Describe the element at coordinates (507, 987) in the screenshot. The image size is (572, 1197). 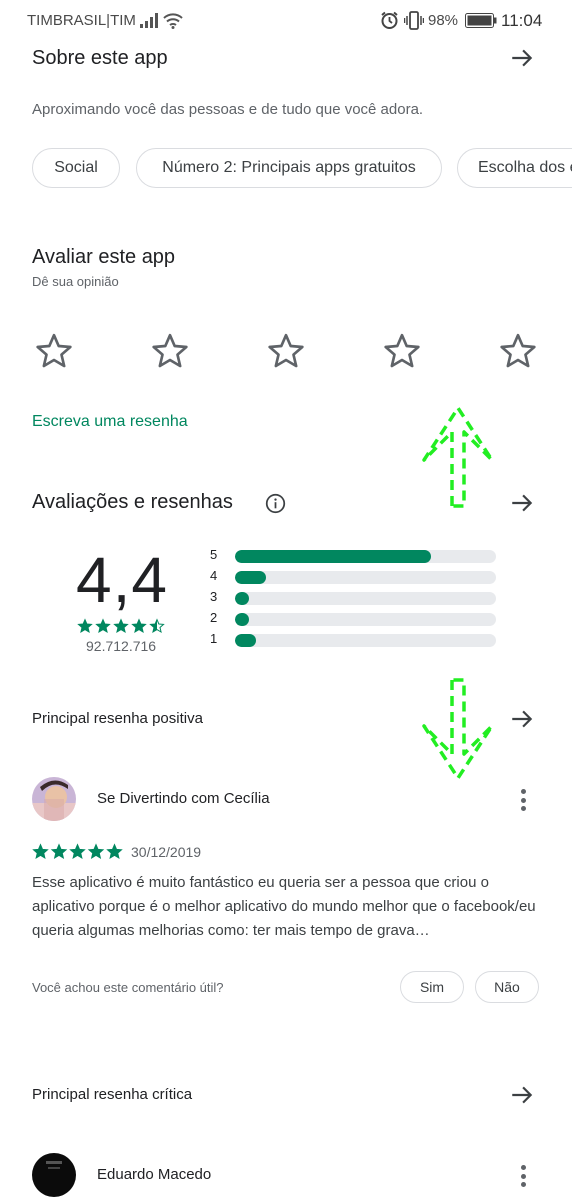
I see `helpful-no-button: Não` at that location.